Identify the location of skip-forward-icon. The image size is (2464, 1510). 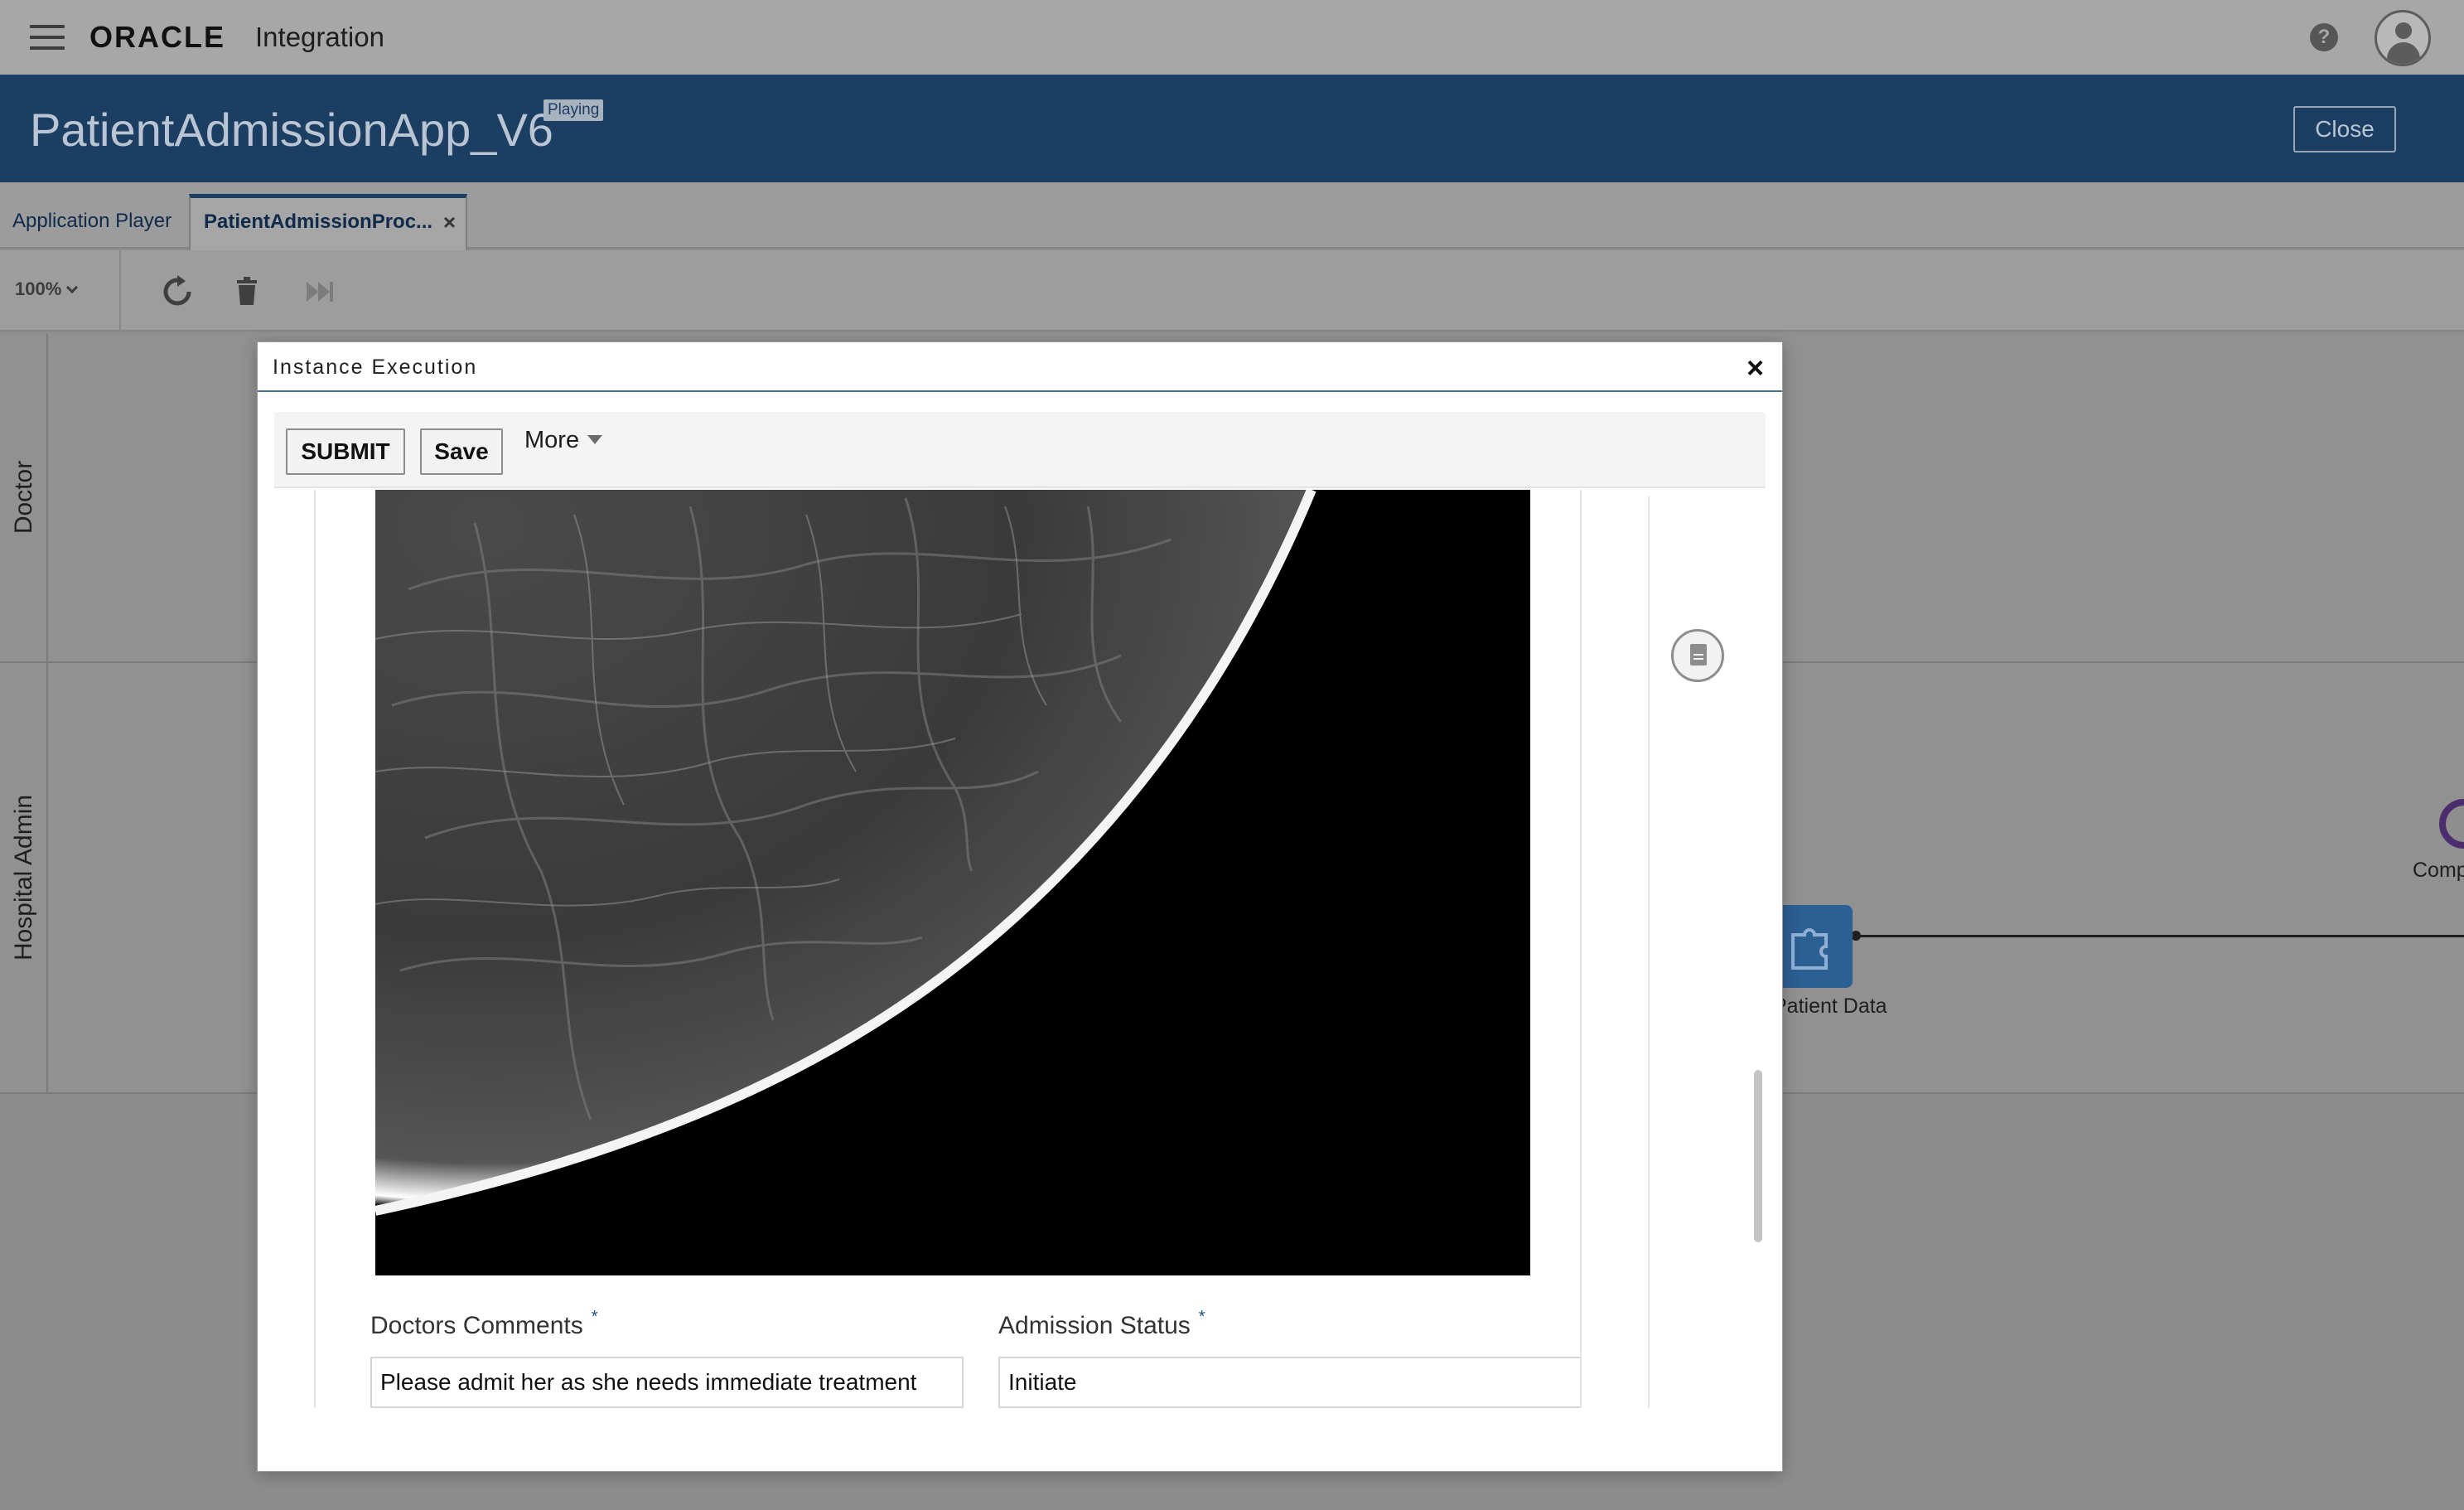
(319, 291).